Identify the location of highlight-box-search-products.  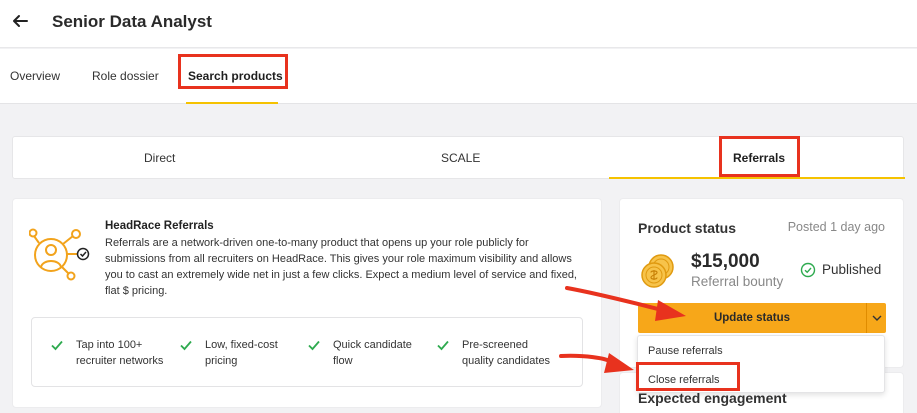
(233, 71).